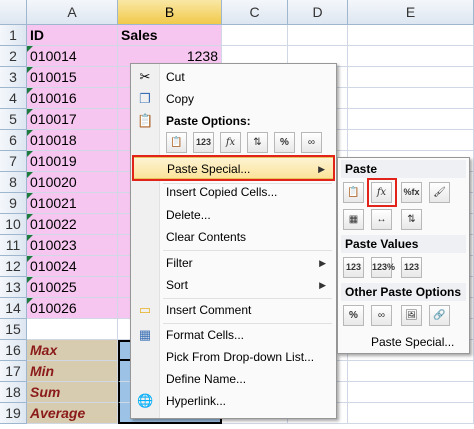 This screenshot has width=474, height=429. I want to click on cell-a6: 010018, so click(72, 140).